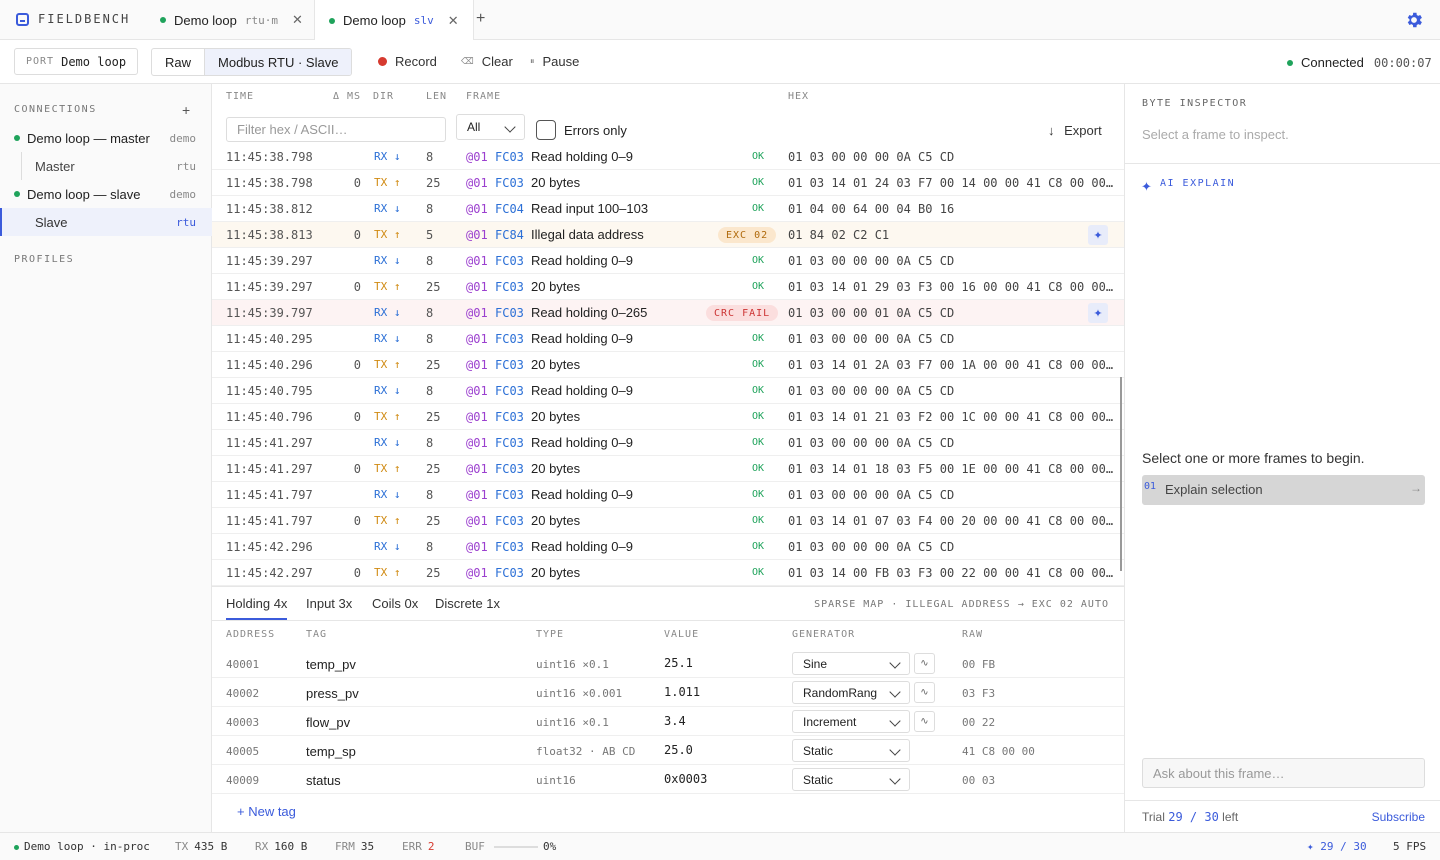 The image size is (1440, 860). I want to click on tab-holding: Holding 4x, so click(257, 608).